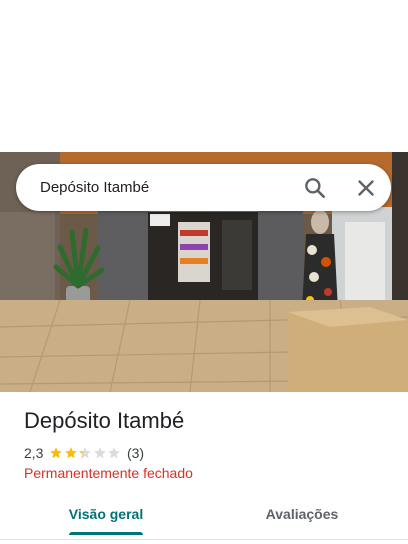 Image resolution: width=408 pixels, height=544 pixels. I want to click on review-count: (3), so click(135, 453).